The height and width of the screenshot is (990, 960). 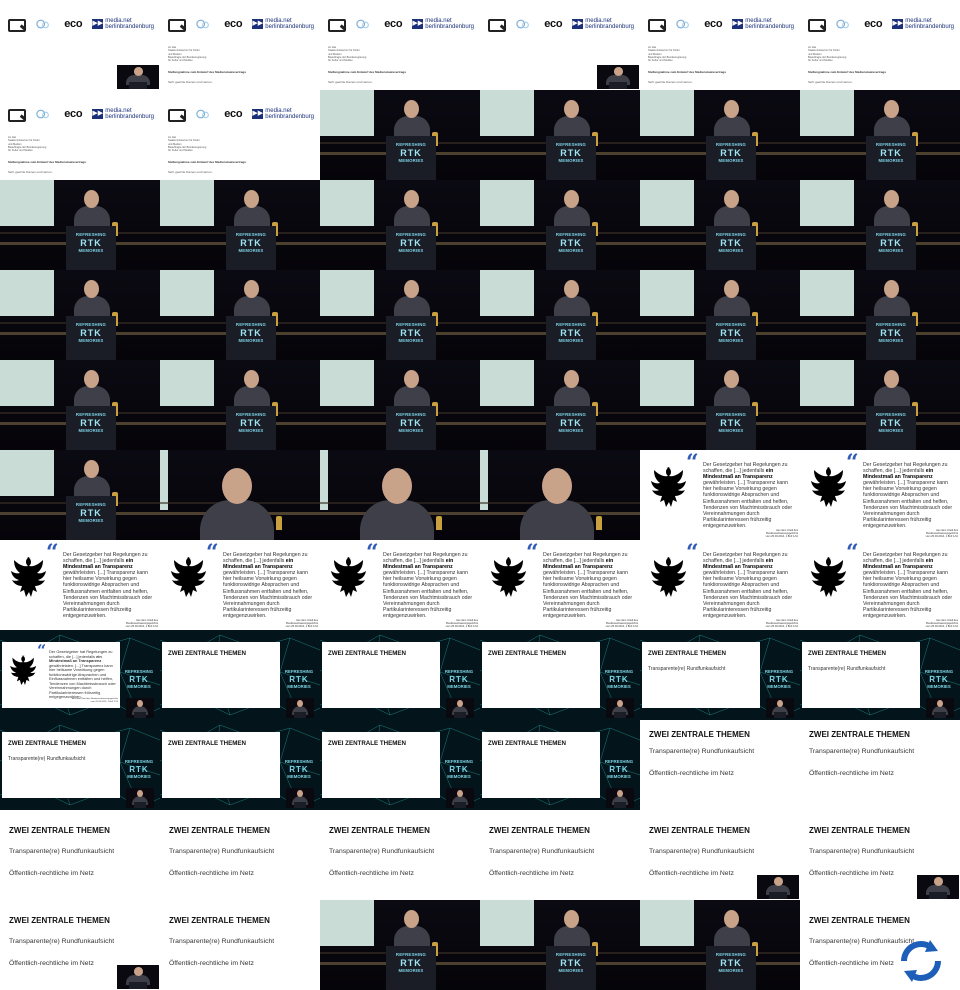 I want to click on media-net-mark: ▶▶, so click(x=898, y=24).